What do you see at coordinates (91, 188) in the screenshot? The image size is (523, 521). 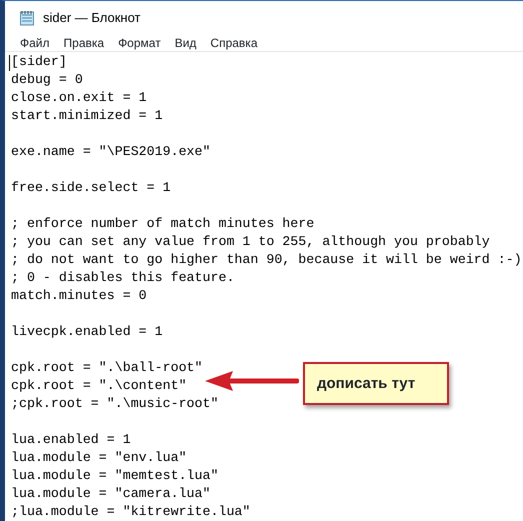 I see `text-line: free.side.select = 1` at bounding box center [91, 188].